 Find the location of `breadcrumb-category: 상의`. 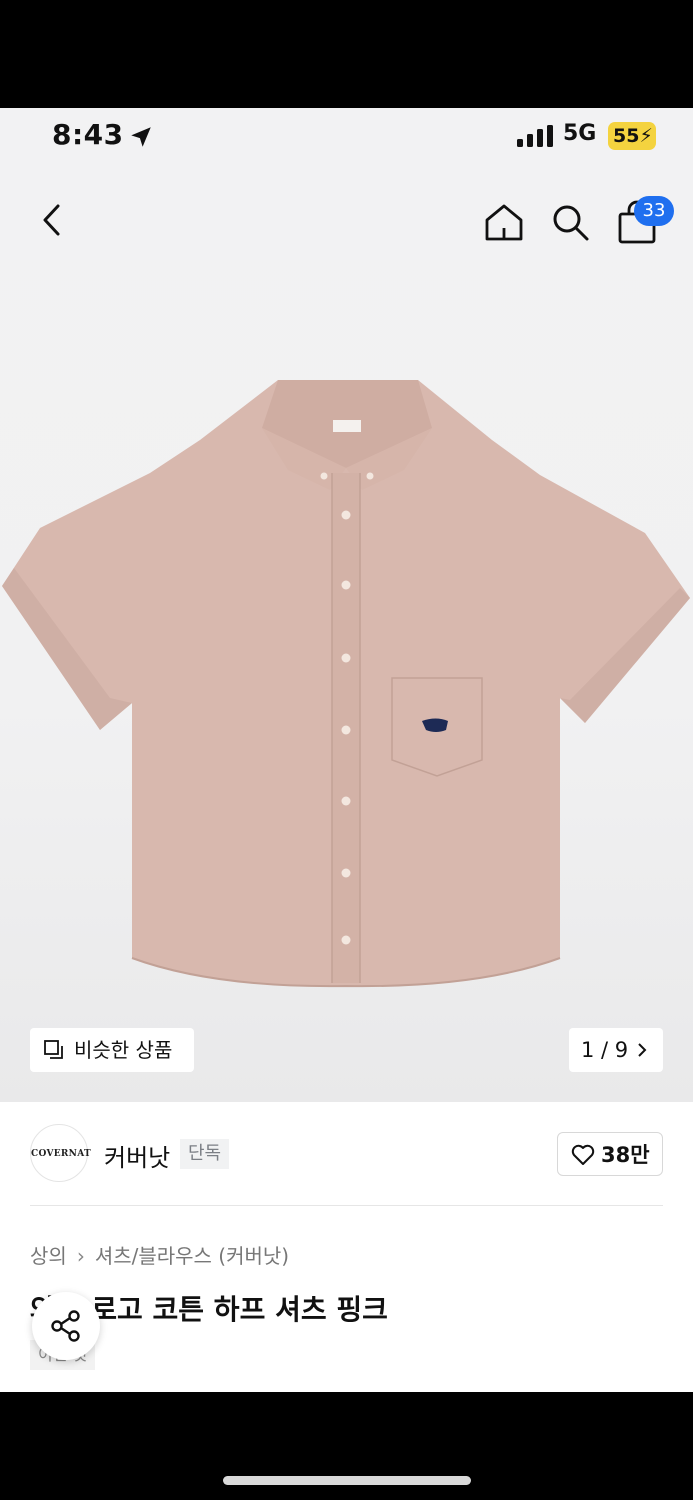

breadcrumb-category: 상의 is located at coordinates (48, 1256).